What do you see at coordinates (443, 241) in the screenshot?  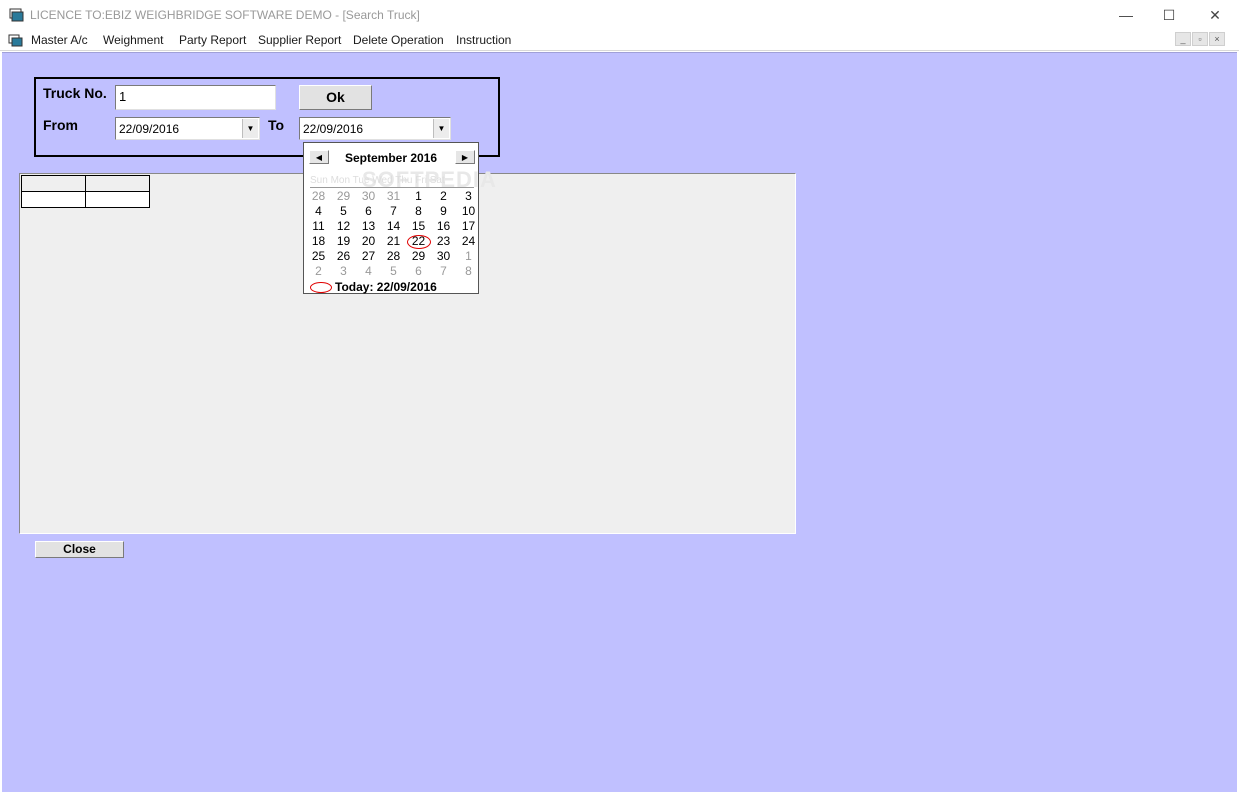 I see `calendar-day: 23` at bounding box center [443, 241].